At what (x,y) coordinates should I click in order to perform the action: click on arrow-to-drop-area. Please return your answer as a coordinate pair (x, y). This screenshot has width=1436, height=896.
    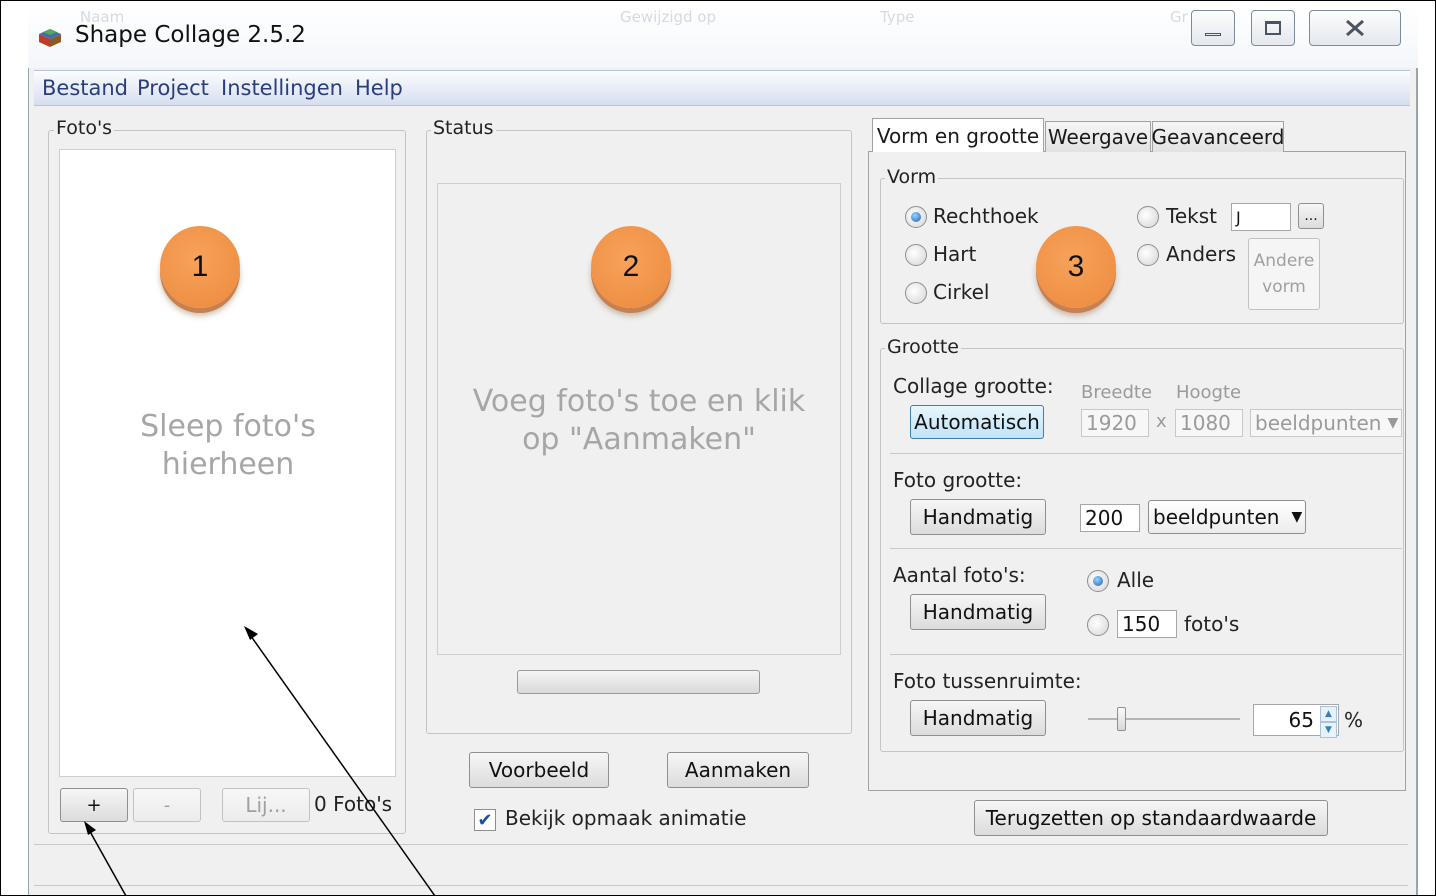
    Looking at the image, I should click on (341, 763).